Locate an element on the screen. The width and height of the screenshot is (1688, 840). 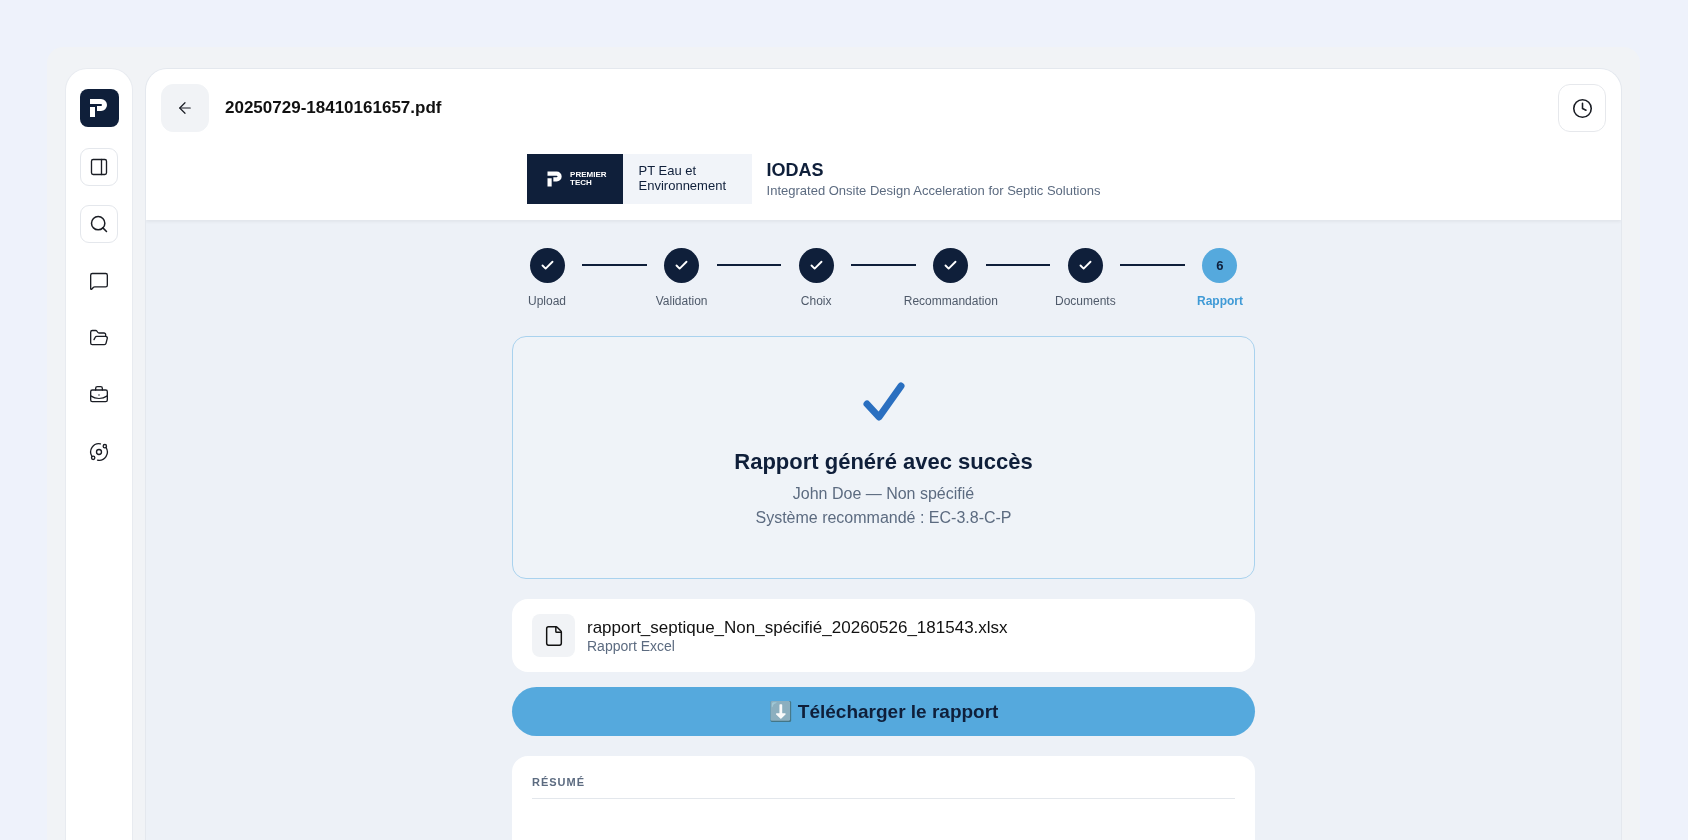
step-label: Rapport is located at coordinates (1219, 301).